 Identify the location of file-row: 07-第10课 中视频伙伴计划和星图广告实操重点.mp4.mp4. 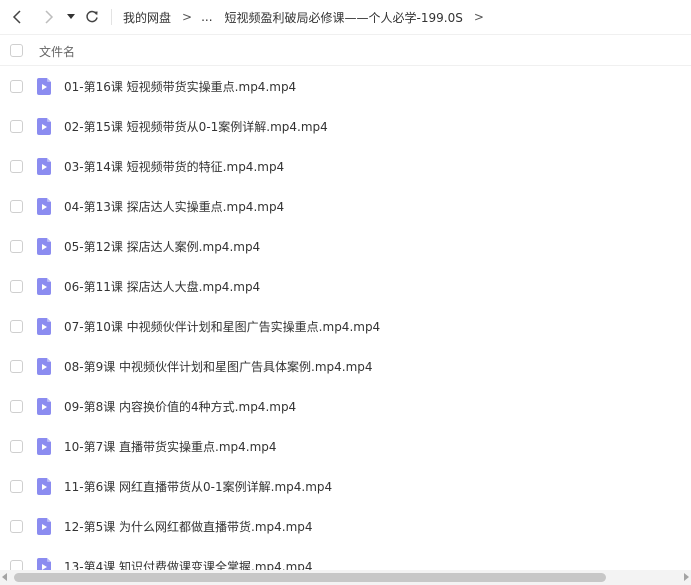
(345, 326).